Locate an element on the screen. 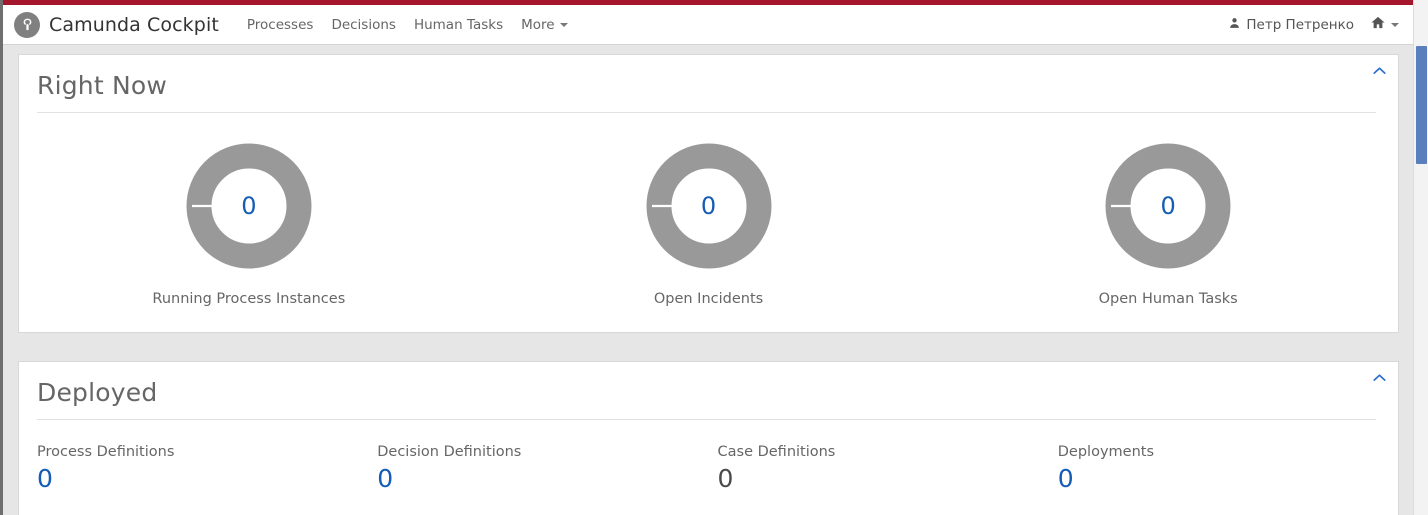  user-menu: Петр Петренко is located at coordinates (1291, 25).